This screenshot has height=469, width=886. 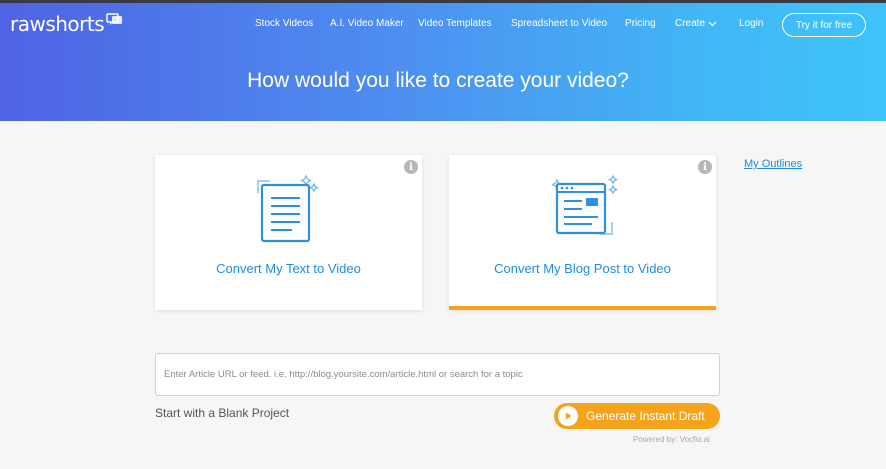 I want to click on nav-ai-video-maker: A.I. Video Maker, so click(x=367, y=23).